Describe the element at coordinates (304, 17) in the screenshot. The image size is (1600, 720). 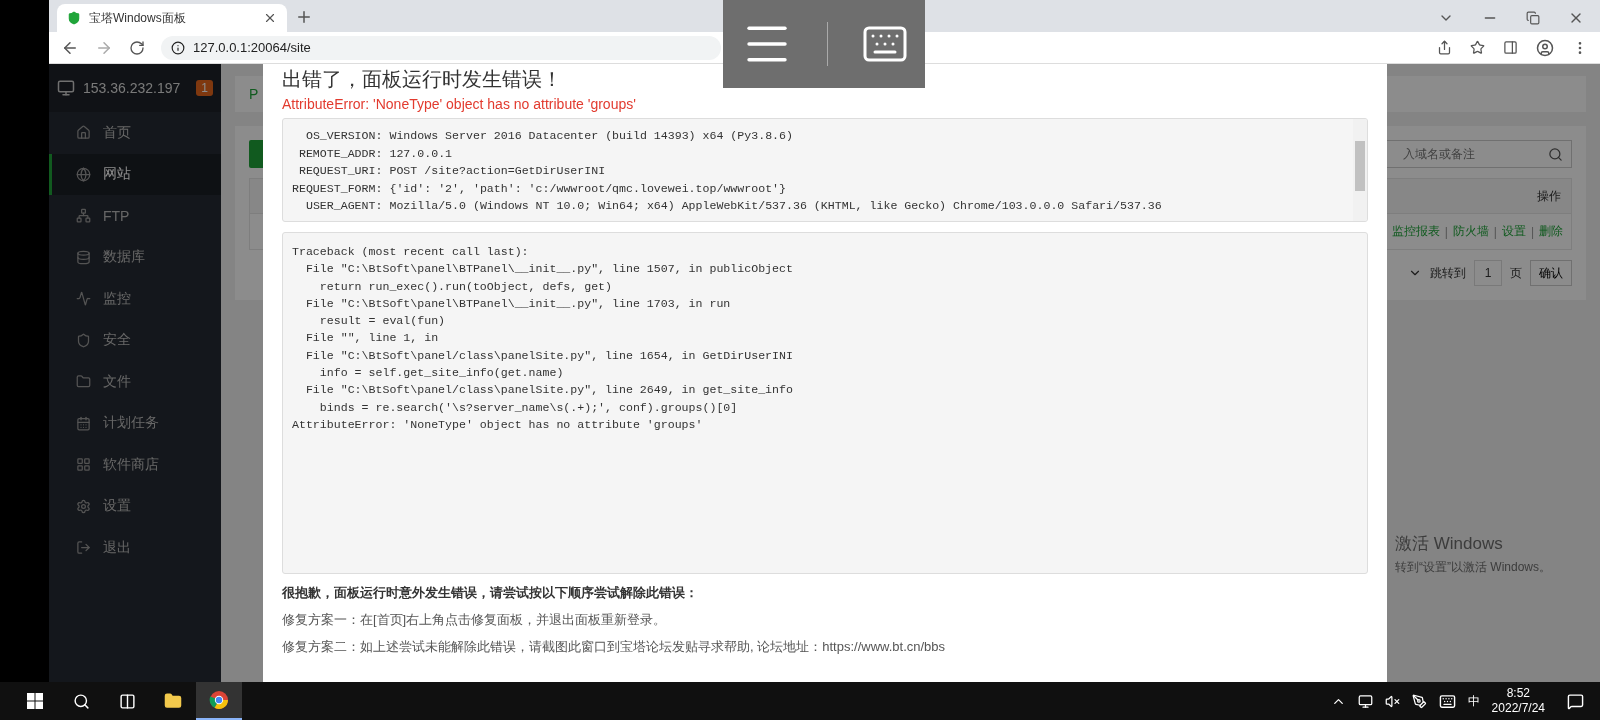
I see `plus-icon` at that location.